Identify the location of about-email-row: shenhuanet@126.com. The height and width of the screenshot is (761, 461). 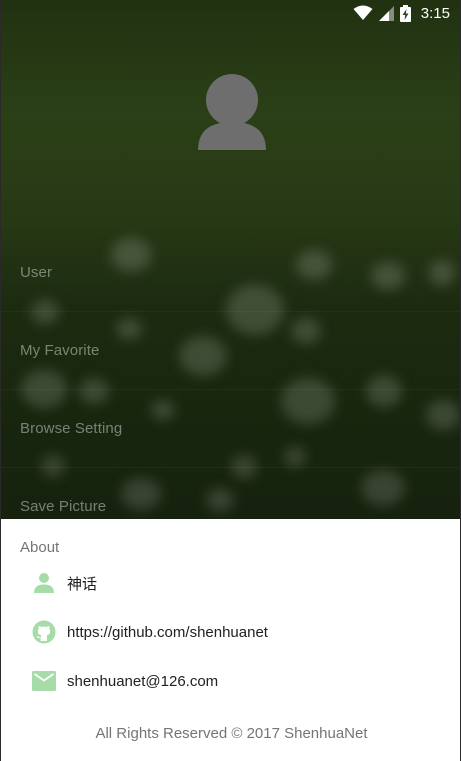
(124, 681).